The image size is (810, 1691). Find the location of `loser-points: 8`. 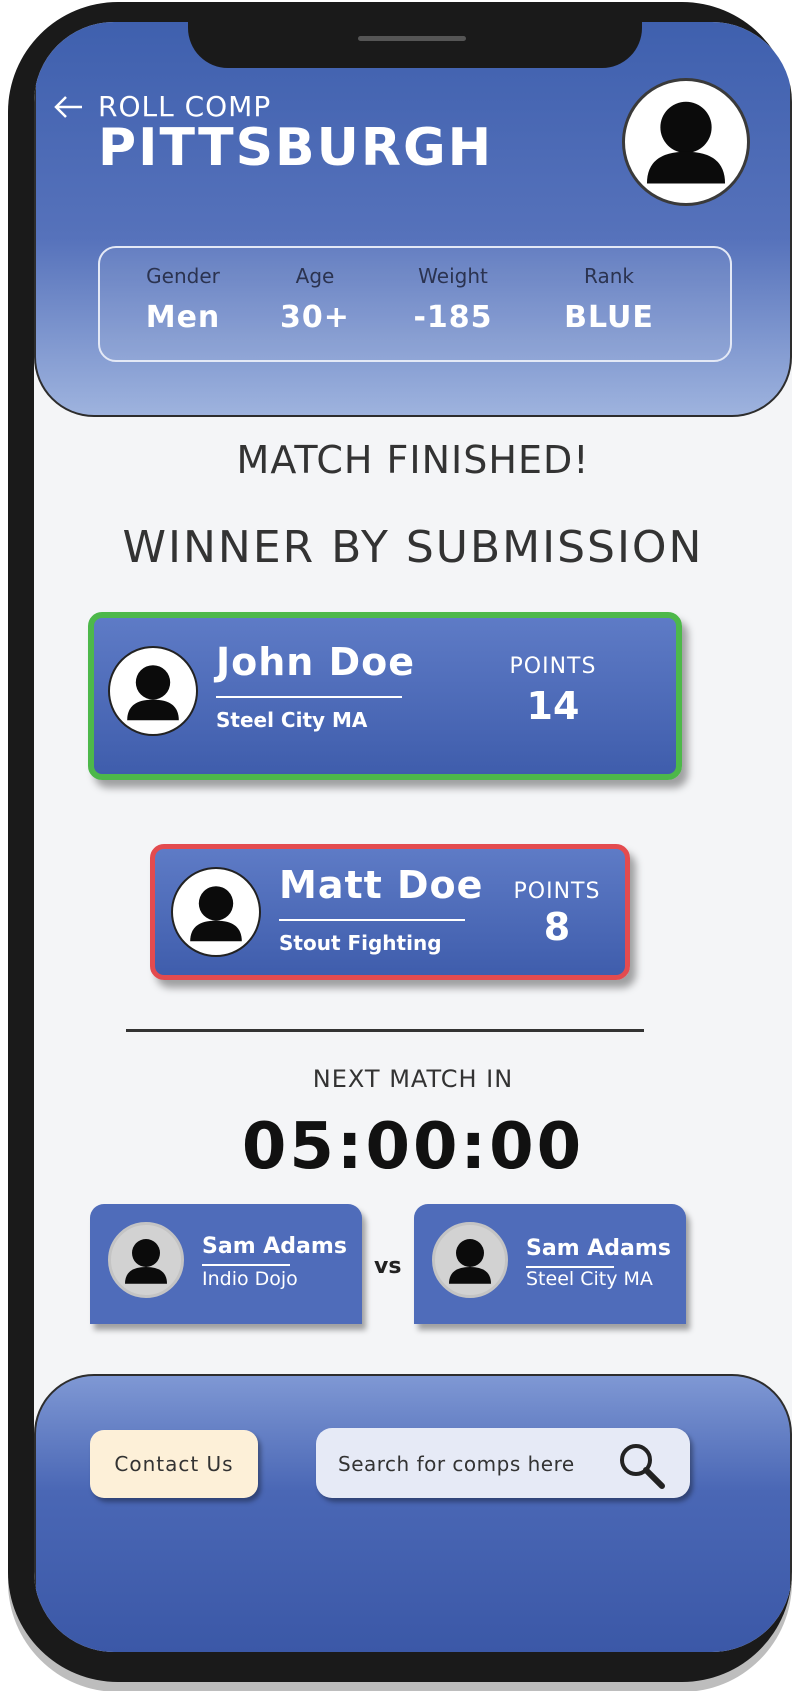

loser-points: 8 is located at coordinates (557, 927).